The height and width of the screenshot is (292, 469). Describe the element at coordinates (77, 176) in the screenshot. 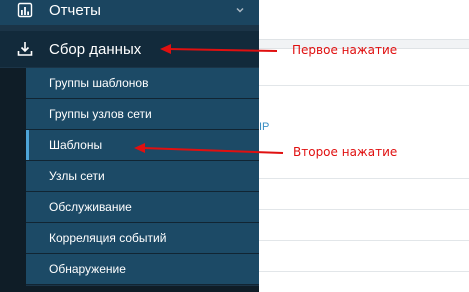

I see `submenu-item-label: Узлы сети` at that location.